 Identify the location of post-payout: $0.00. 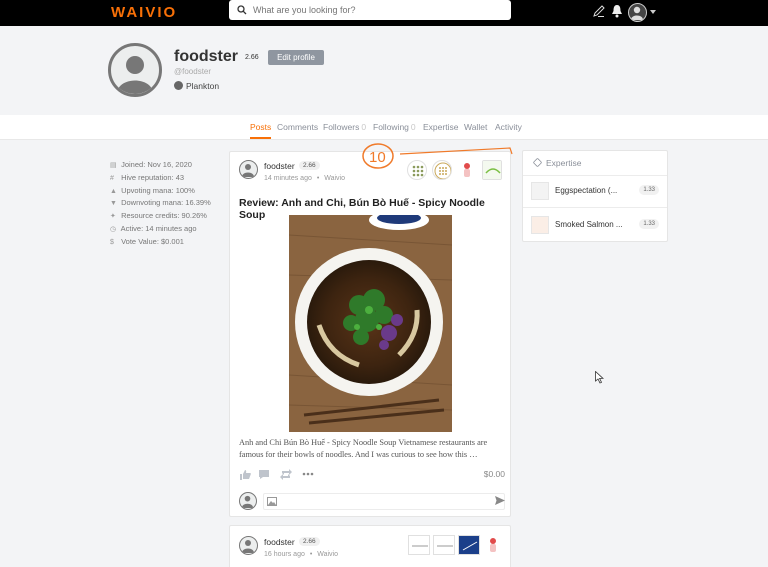
(494, 474).